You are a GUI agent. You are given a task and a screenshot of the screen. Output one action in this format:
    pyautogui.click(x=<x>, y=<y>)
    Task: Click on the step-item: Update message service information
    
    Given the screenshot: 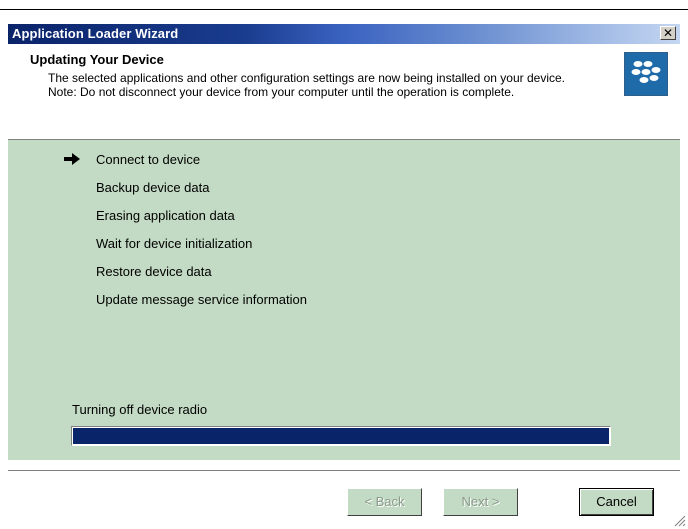 What is the action you would take?
    pyautogui.click(x=185, y=304)
    